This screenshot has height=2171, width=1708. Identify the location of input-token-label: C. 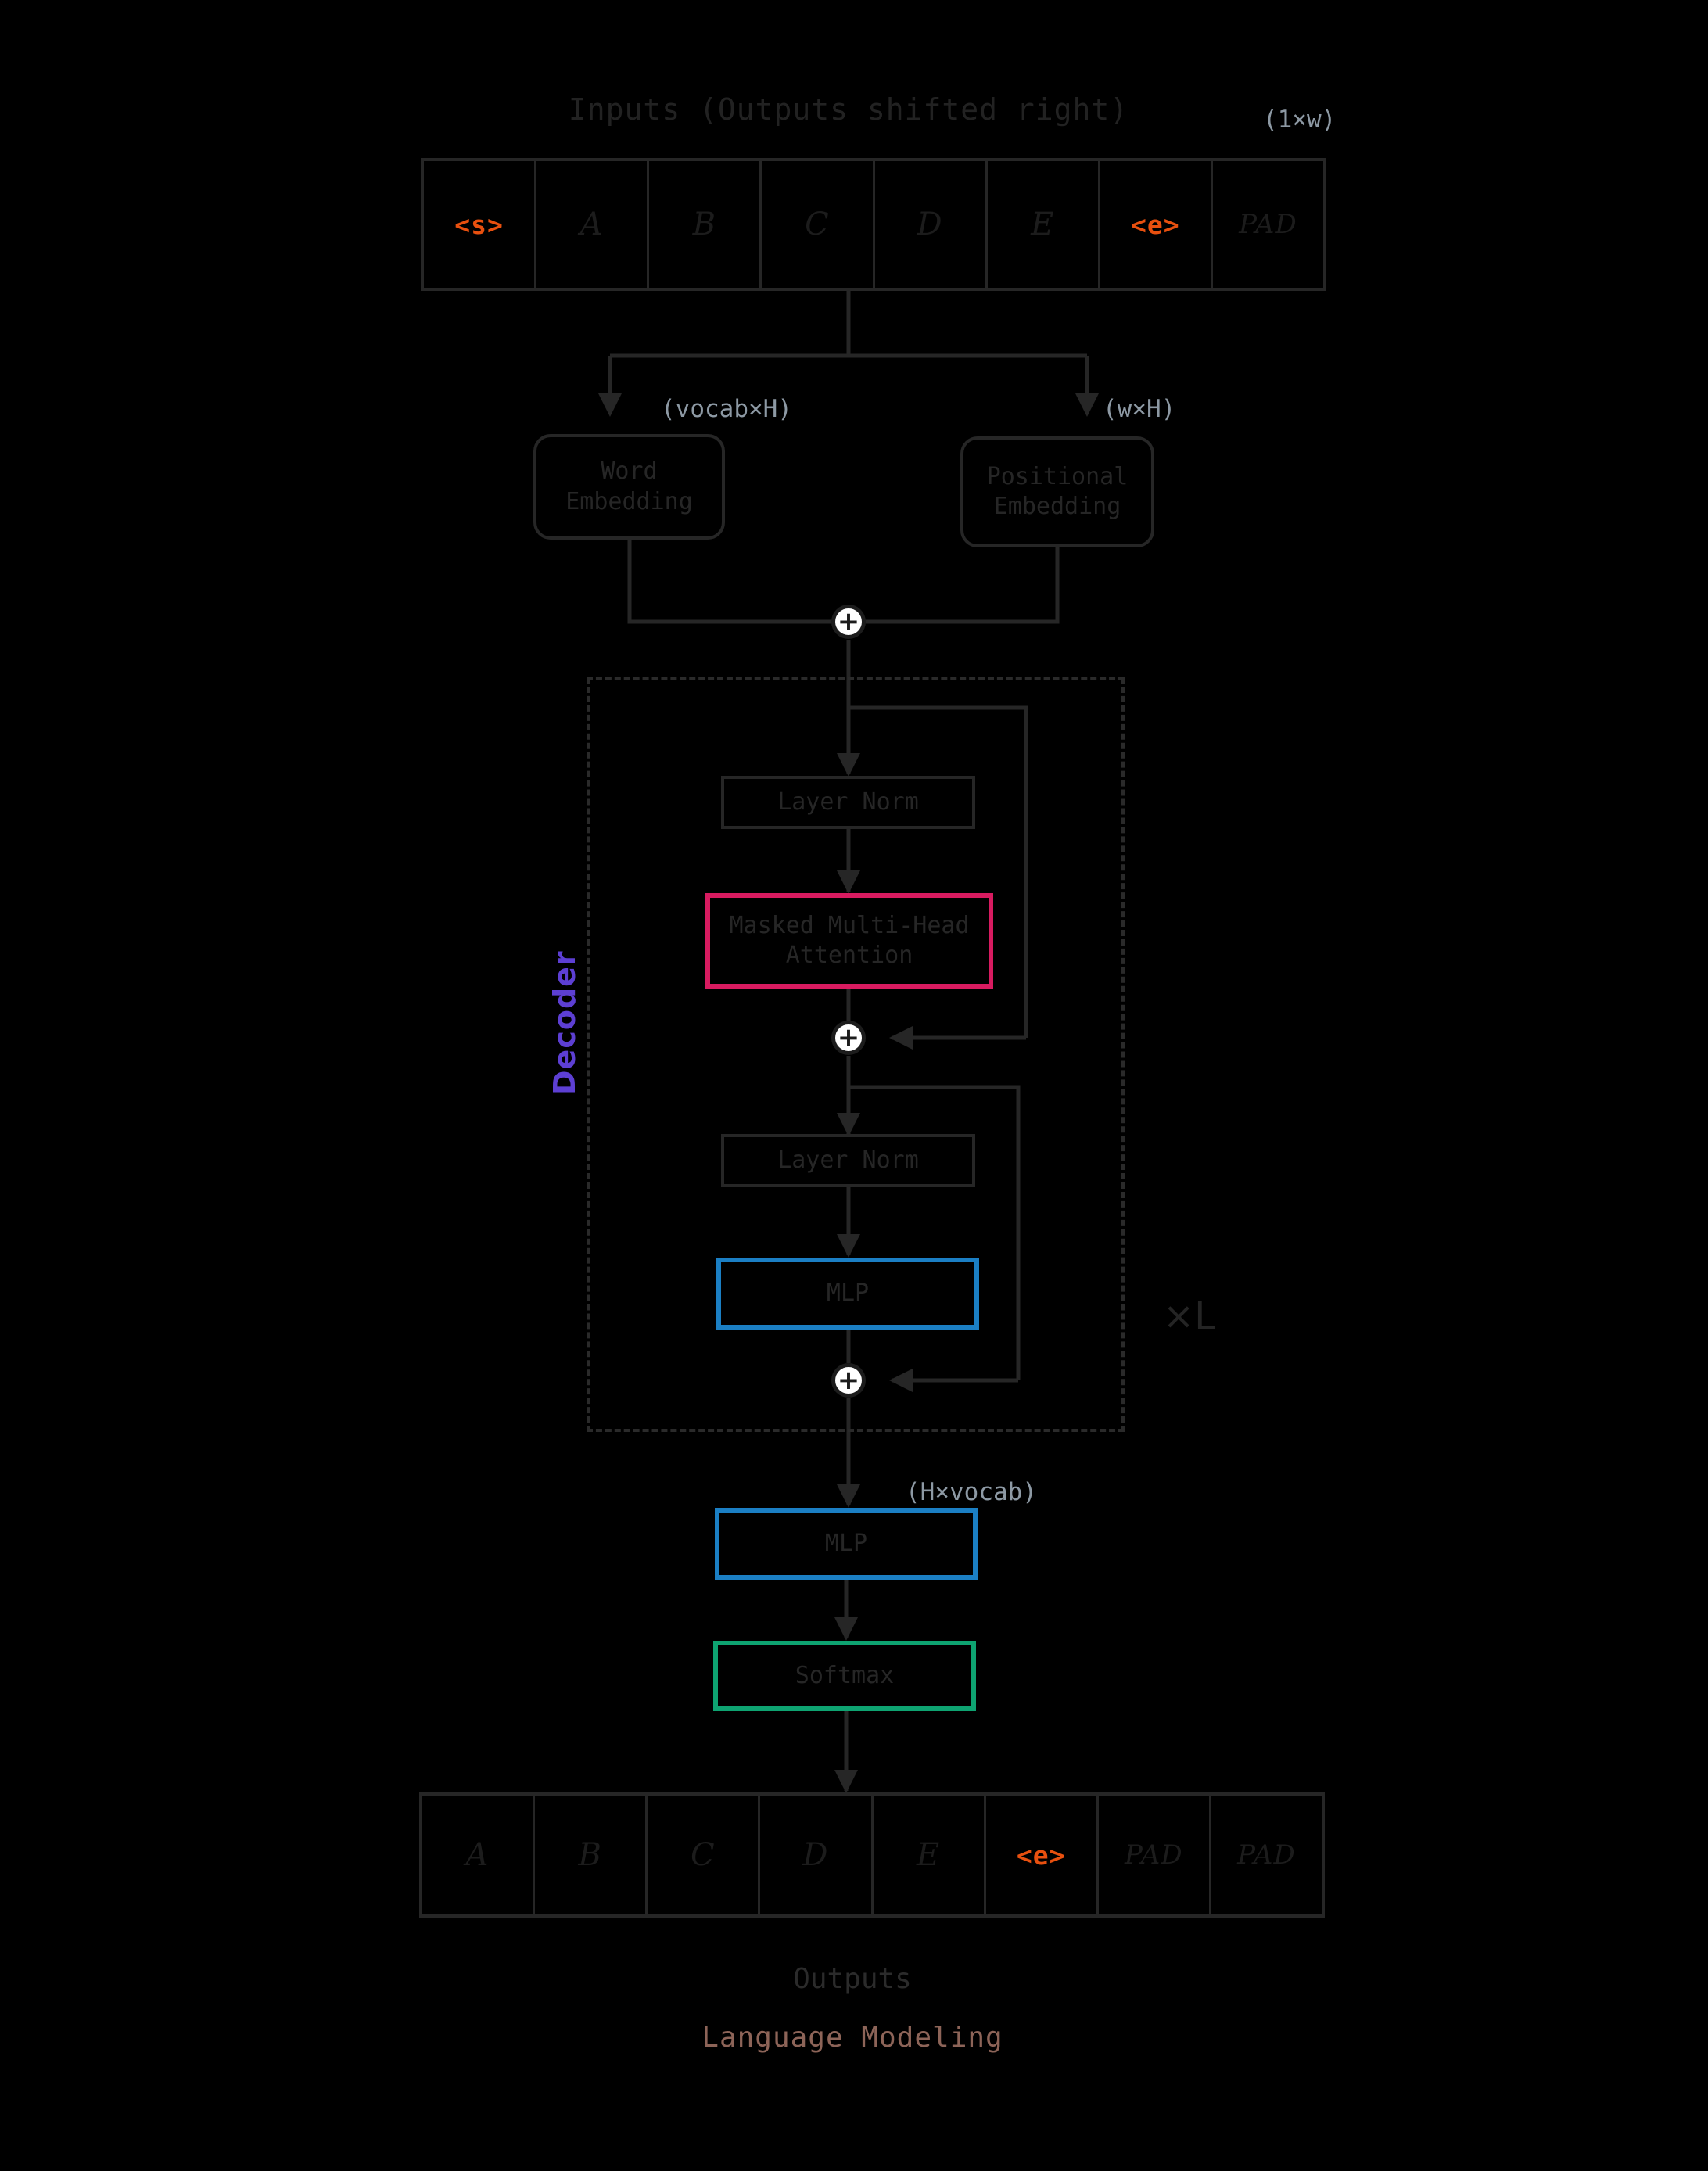
(817, 224).